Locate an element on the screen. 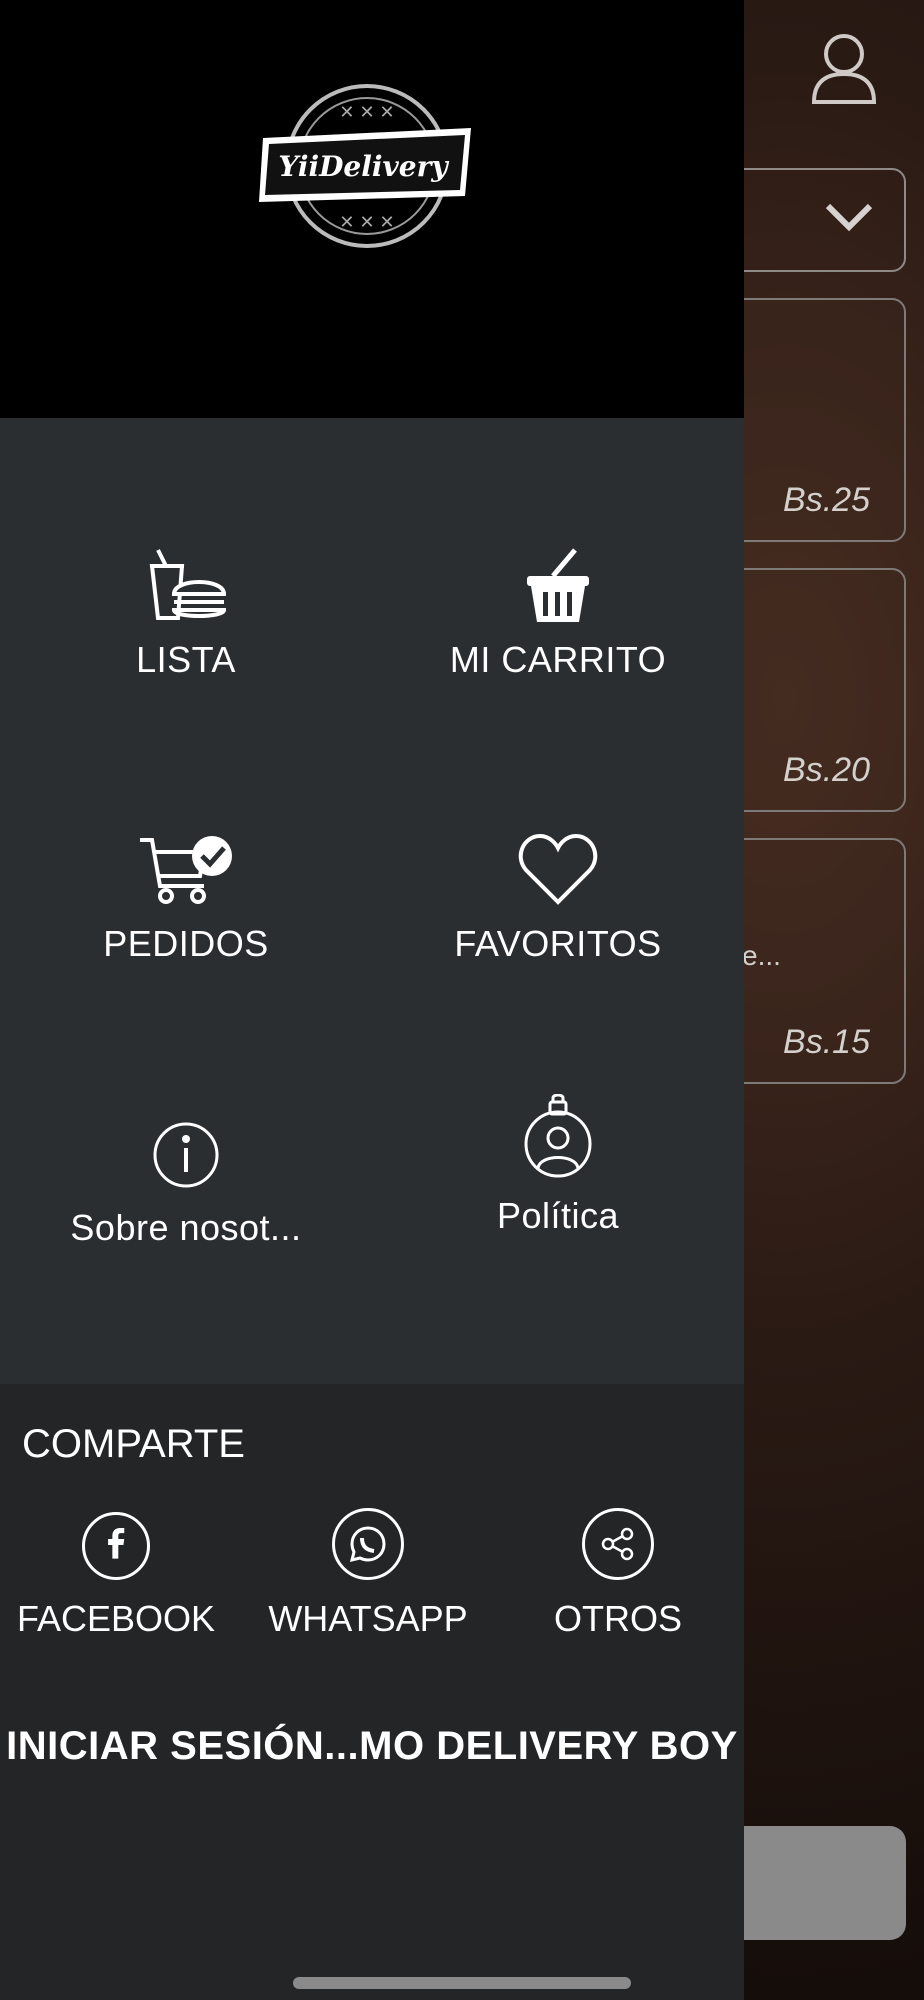 This screenshot has height=2000, width=924. whatsapp-icon is located at coordinates (368, 1544).